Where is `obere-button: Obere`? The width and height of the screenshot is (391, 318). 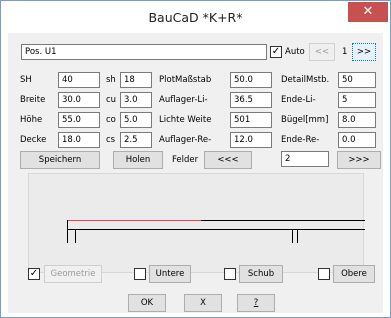 obere-button: Obere is located at coordinates (354, 274).